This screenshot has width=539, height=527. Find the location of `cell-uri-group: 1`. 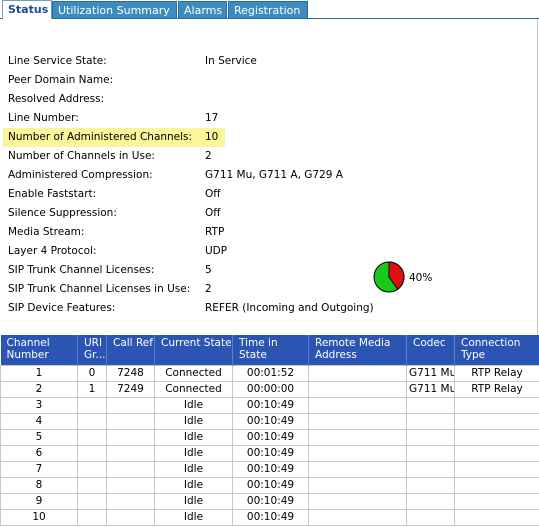

cell-uri-group: 1 is located at coordinates (92, 389).